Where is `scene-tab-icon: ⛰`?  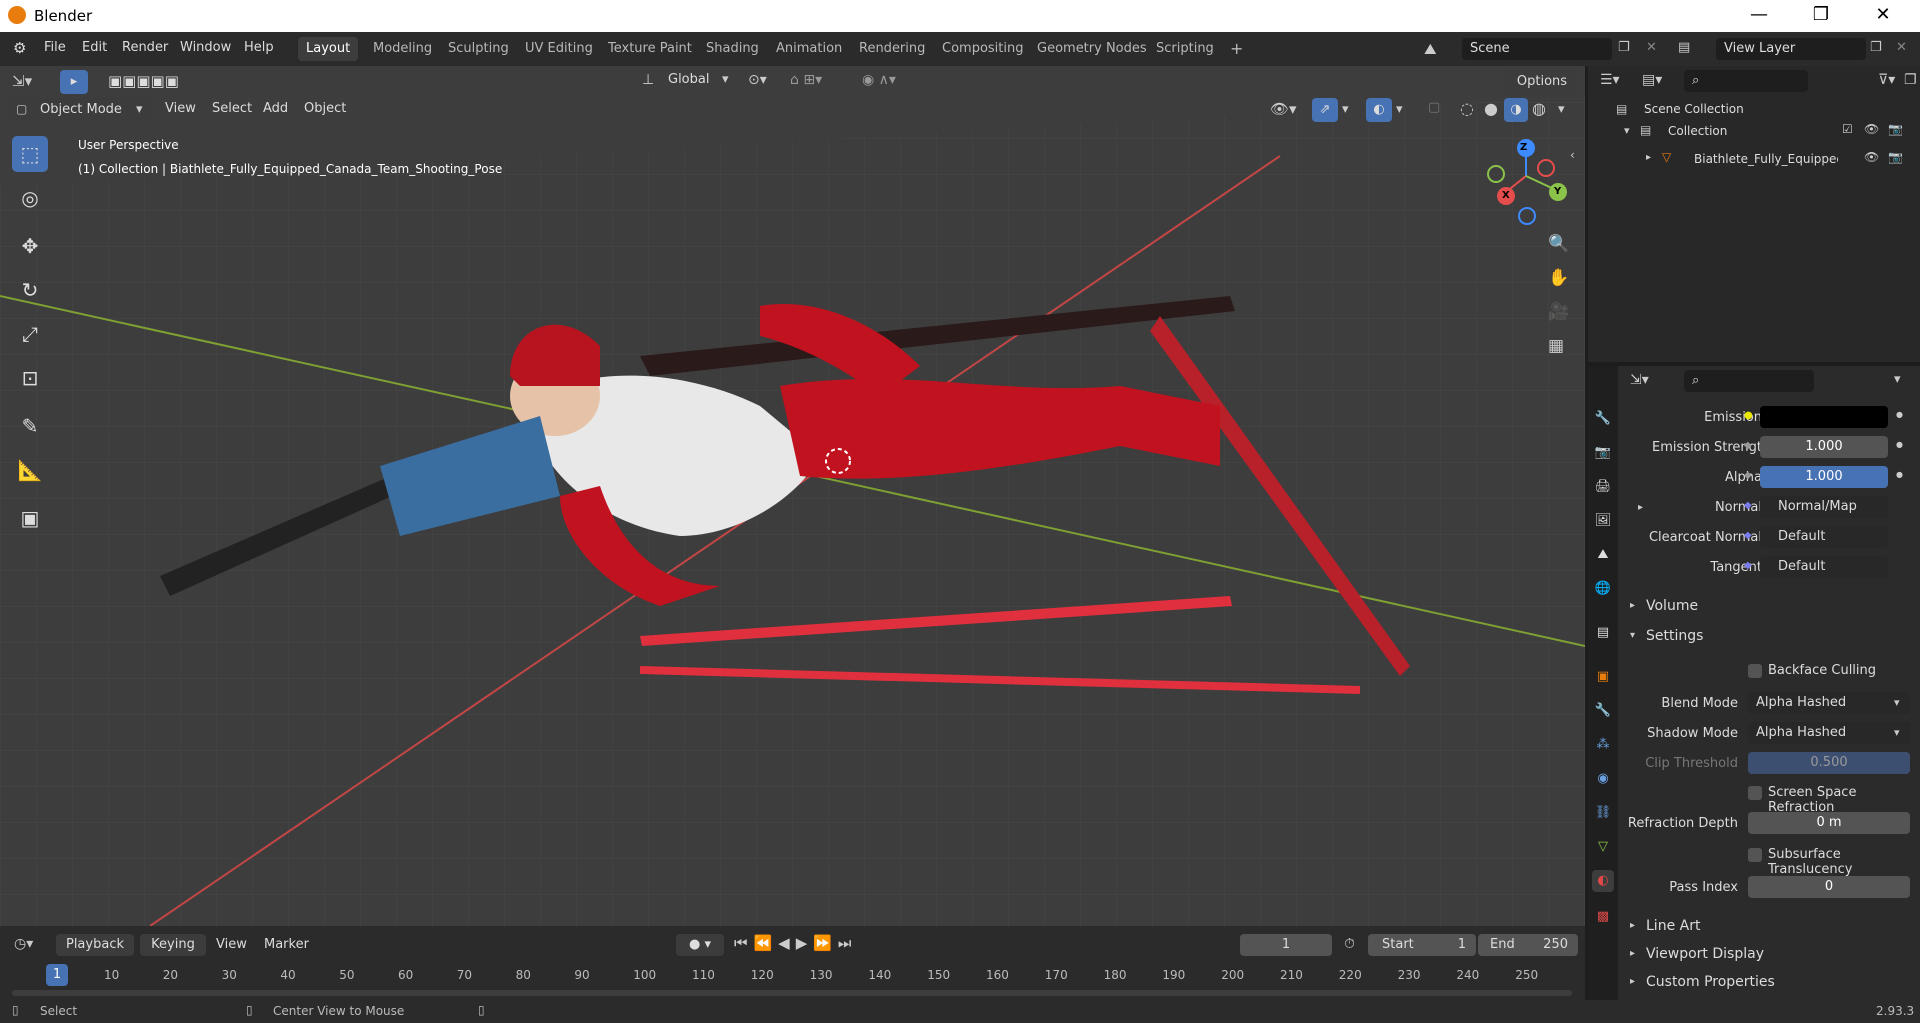
scene-tab-icon: ⛰ is located at coordinates (1603, 555).